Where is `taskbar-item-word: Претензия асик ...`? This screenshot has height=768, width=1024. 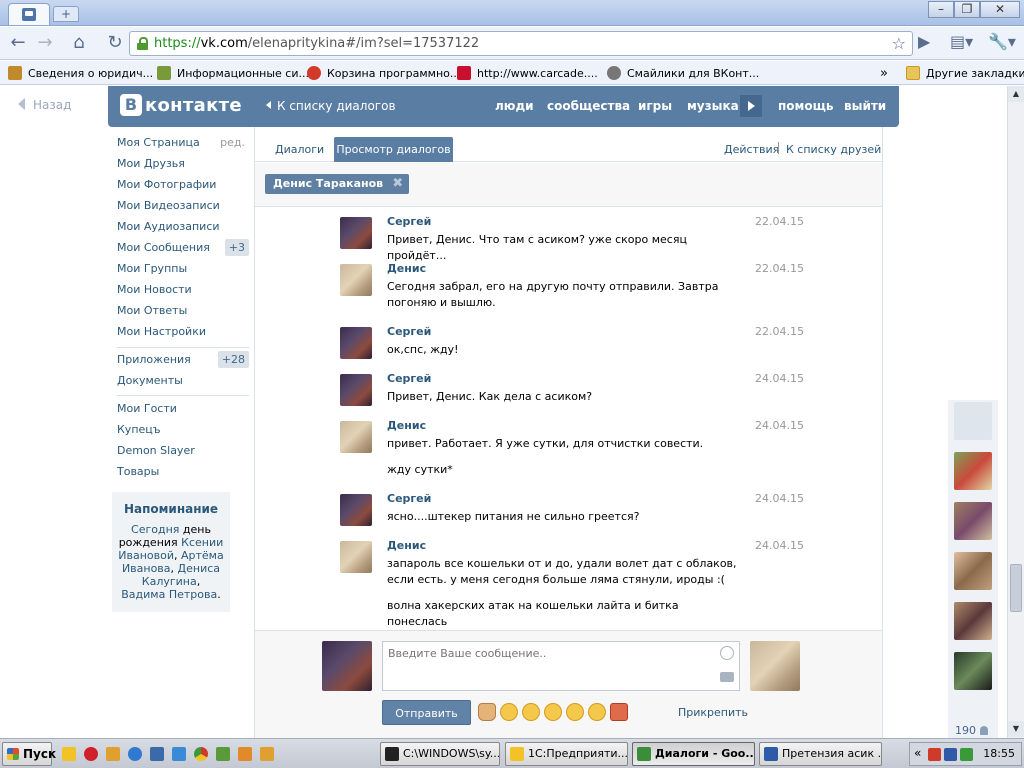
taskbar-item-word: Претензия асик ... is located at coordinates (820, 754).